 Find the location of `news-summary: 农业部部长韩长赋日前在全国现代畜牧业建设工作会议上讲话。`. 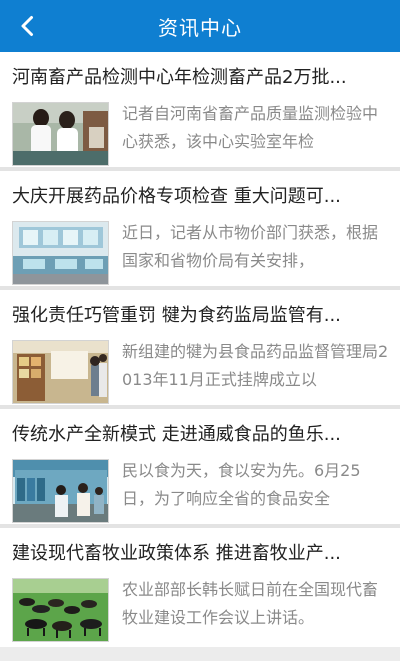

news-summary: 农业部部长韩长赋日前在全国现代畜牧业建设工作会议上讲话。 is located at coordinates (250, 603).